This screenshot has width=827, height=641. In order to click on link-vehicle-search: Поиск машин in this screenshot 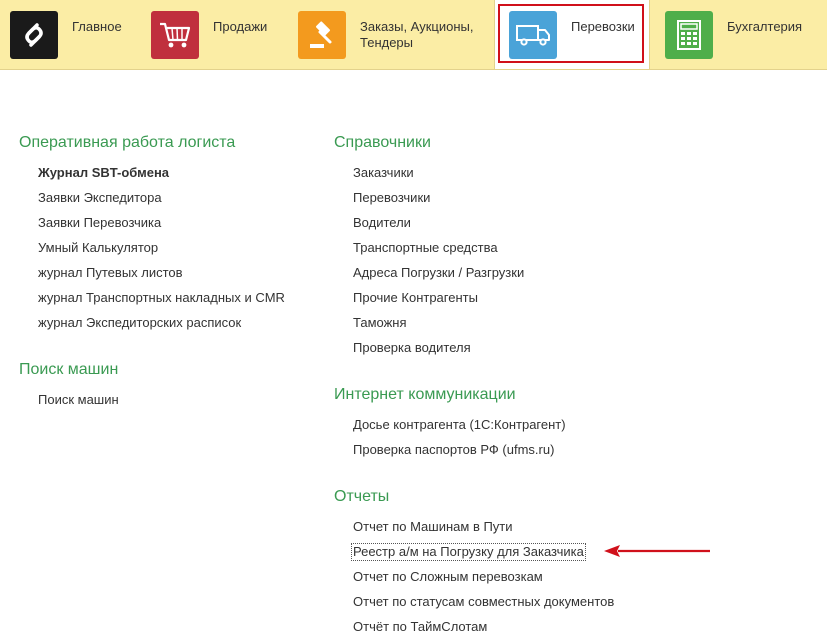, I will do `click(78, 400)`.